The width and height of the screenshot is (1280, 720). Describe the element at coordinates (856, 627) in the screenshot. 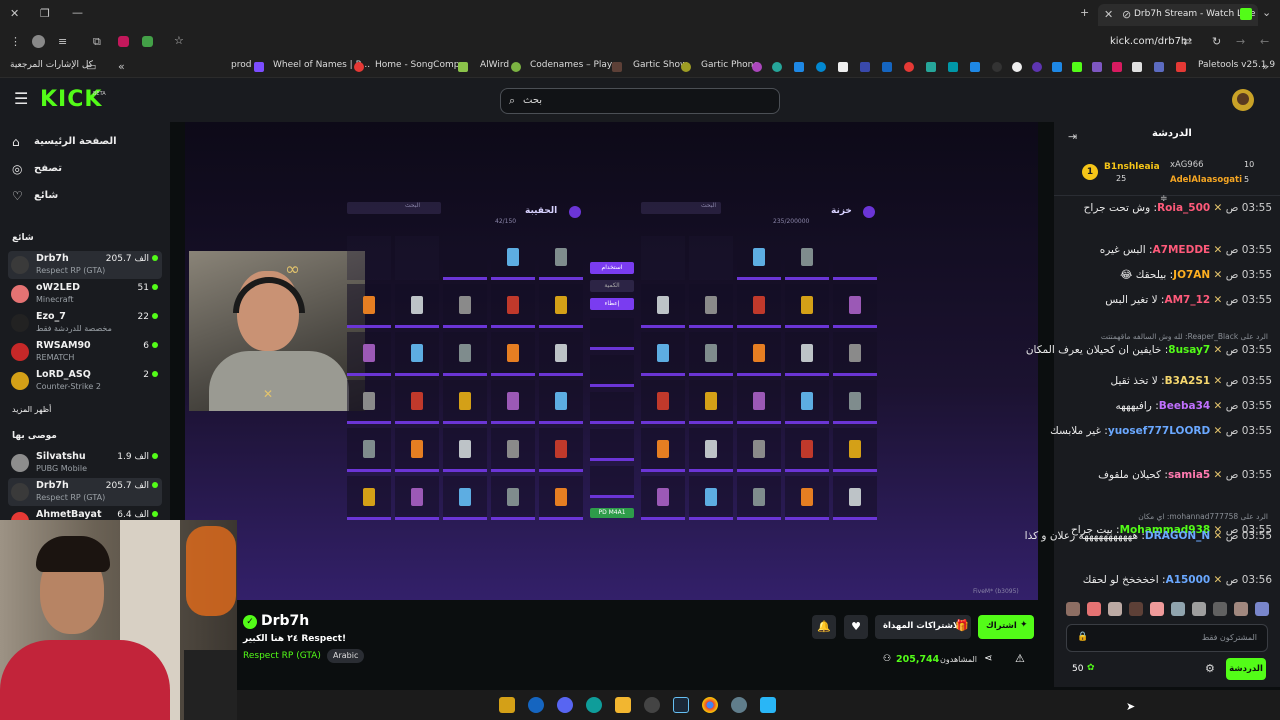

I see `follow-heart-button: ♥` at that location.